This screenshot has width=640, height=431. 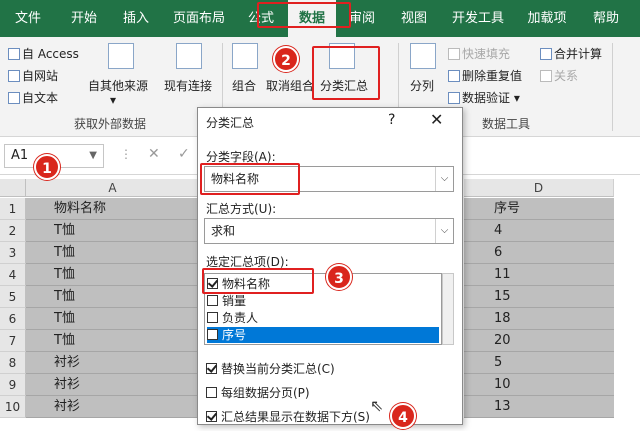 What do you see at coordinates (304, 15) in the screenshot?
I see `data-tab-highlight` at bounding box center [304, 15].